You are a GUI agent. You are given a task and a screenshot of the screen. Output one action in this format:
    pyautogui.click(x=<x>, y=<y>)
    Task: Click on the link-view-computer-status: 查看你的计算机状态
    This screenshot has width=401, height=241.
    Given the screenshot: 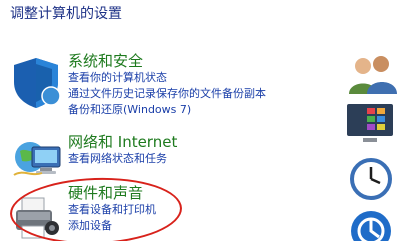 What is the action you would take?
    pyautogui.click(x=167, y=78)
    